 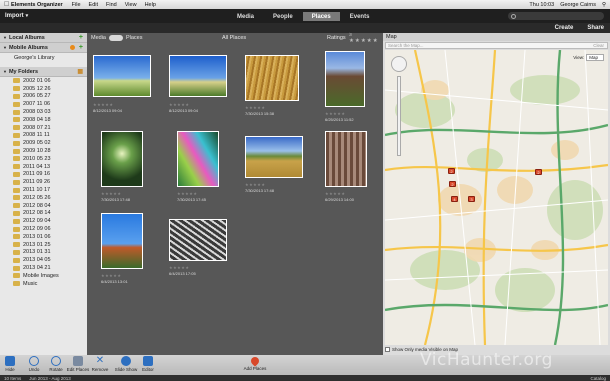 What do you see at coordinates (43, 245) in the screenshot?
I see `sidebar-folder-item: 2013 01 25` at bounding box center [43, 245].